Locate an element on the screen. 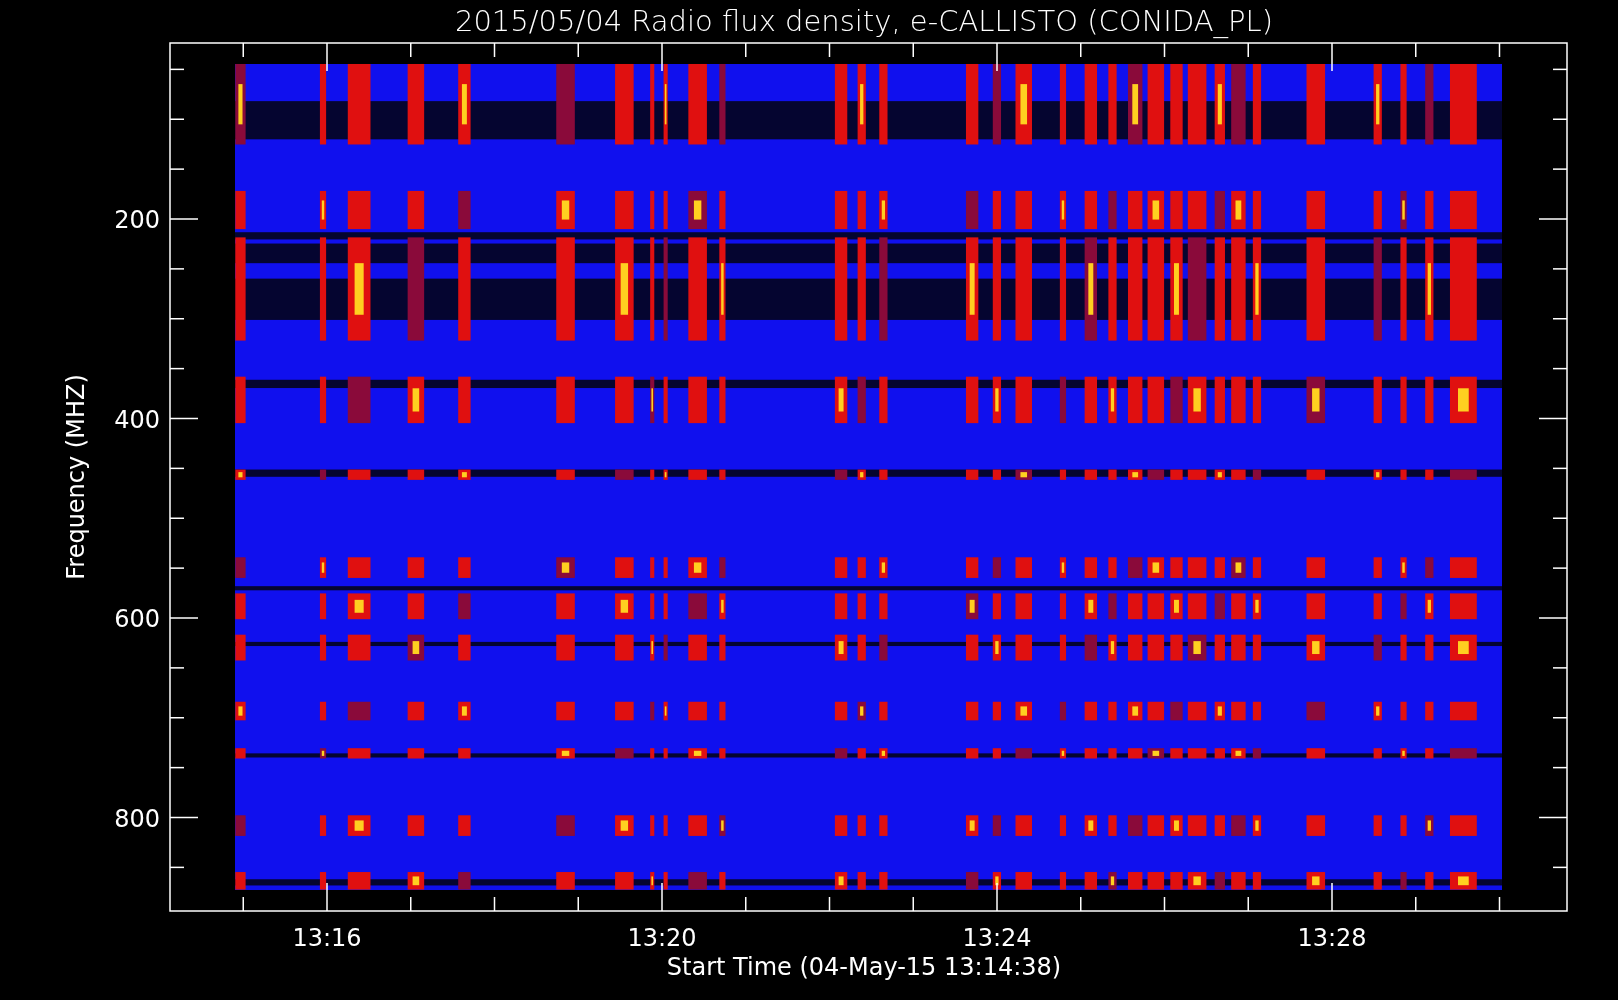 This screenshot has height=1000, width=1618. x-tick-label: 13:20 is located at coordinates (662, 938).